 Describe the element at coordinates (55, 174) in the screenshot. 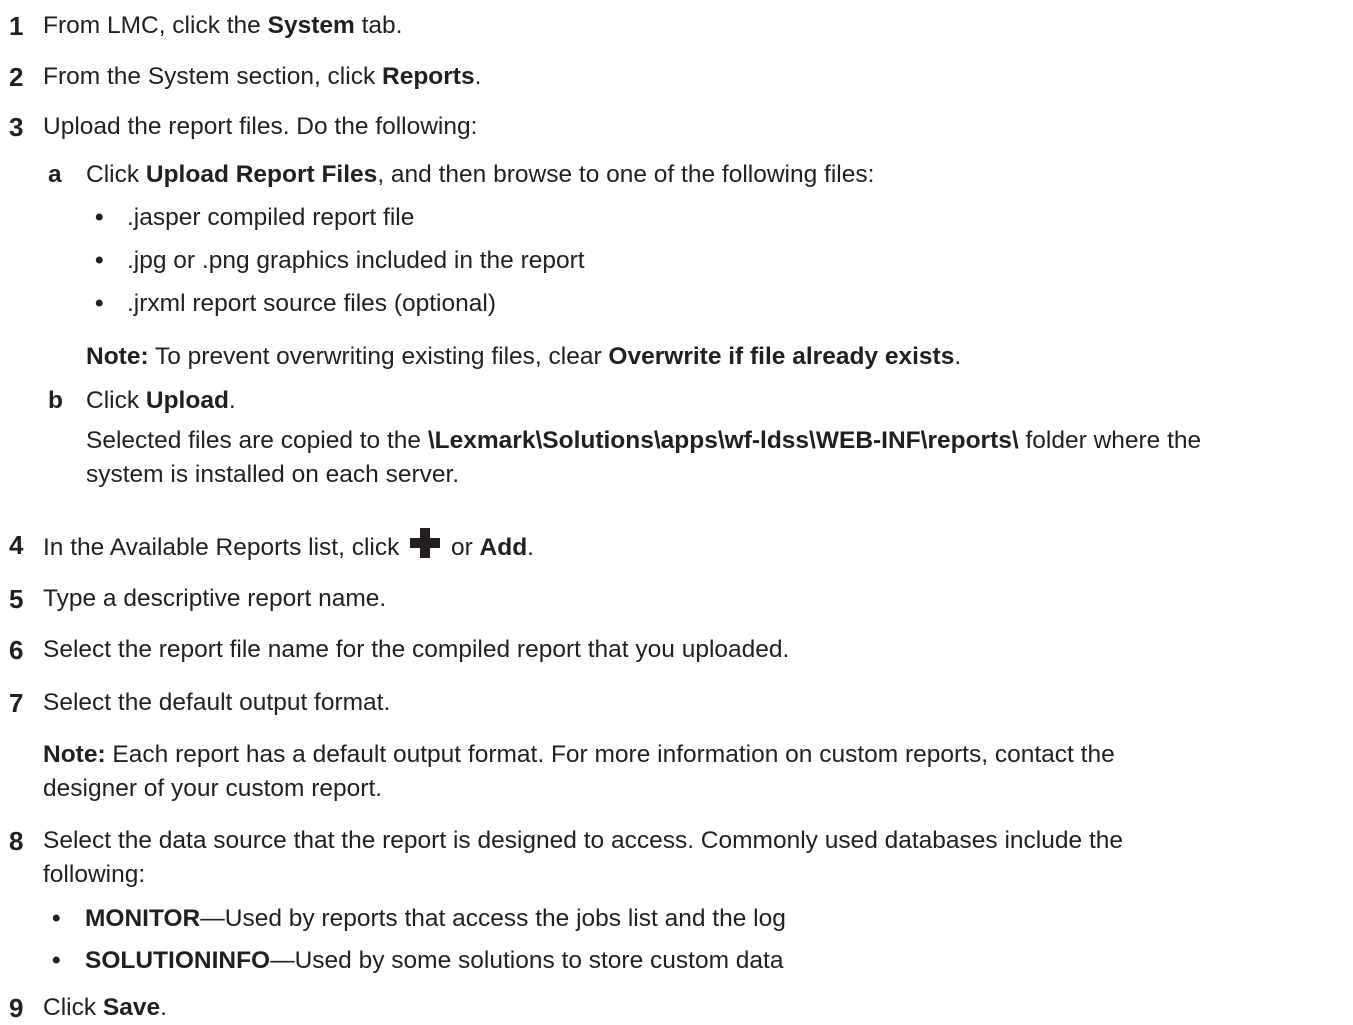

I see `substep-label: a` at that location.